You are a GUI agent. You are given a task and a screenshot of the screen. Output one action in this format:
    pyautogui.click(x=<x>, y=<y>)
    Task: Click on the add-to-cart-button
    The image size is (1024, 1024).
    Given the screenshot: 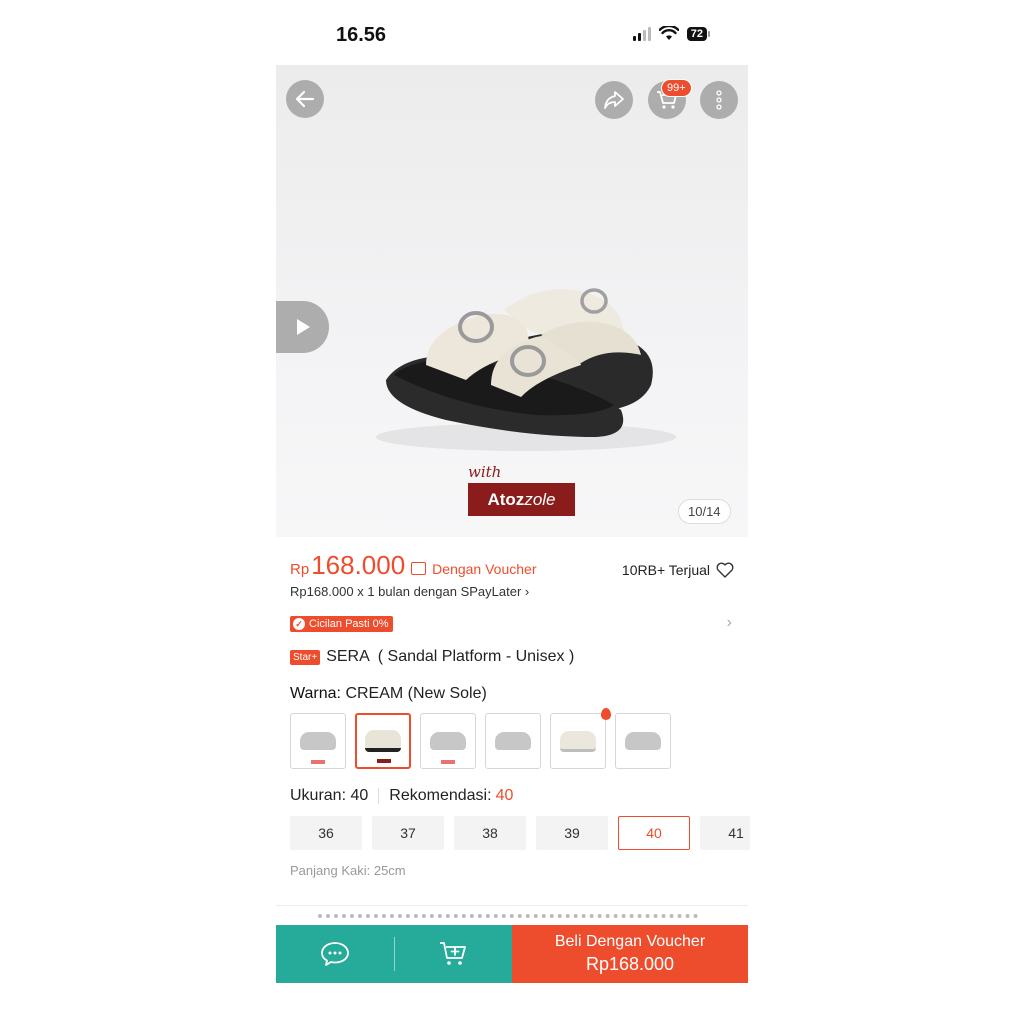 What is the action you would take?
    pyautogui.click(x=454, y=954)
    